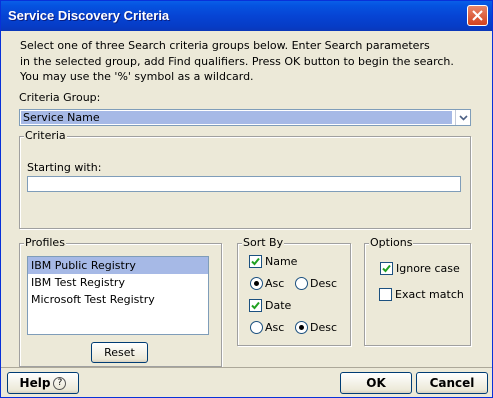 The width and height of the screenshot is (493, 398). I want to click on sort-date-label: Date, so click(278, 305).